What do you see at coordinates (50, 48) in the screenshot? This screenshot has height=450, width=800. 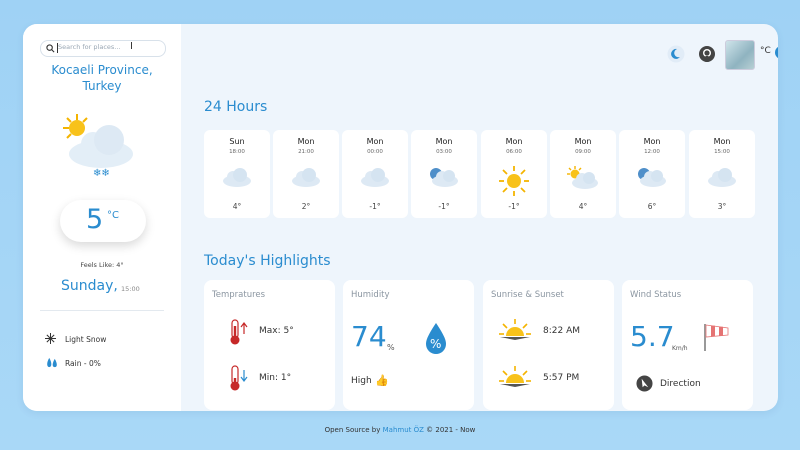 I see `search-icon` at bounding box center [50, 48].